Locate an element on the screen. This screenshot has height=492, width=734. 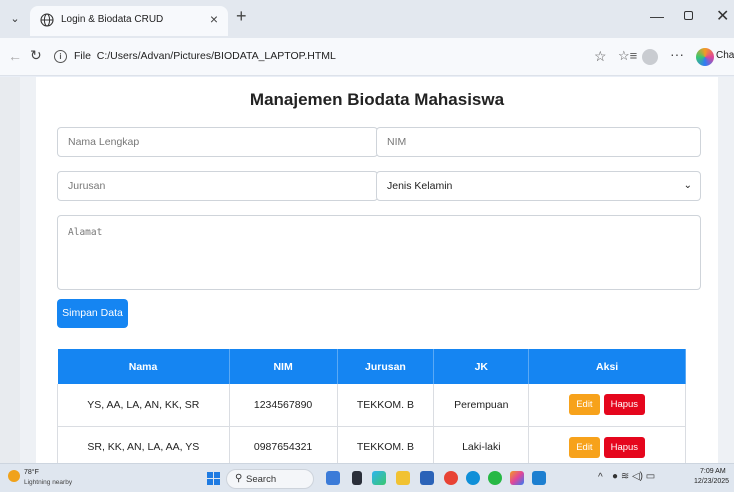
reload-icon: ↻ is located at coordinates (36, 55).